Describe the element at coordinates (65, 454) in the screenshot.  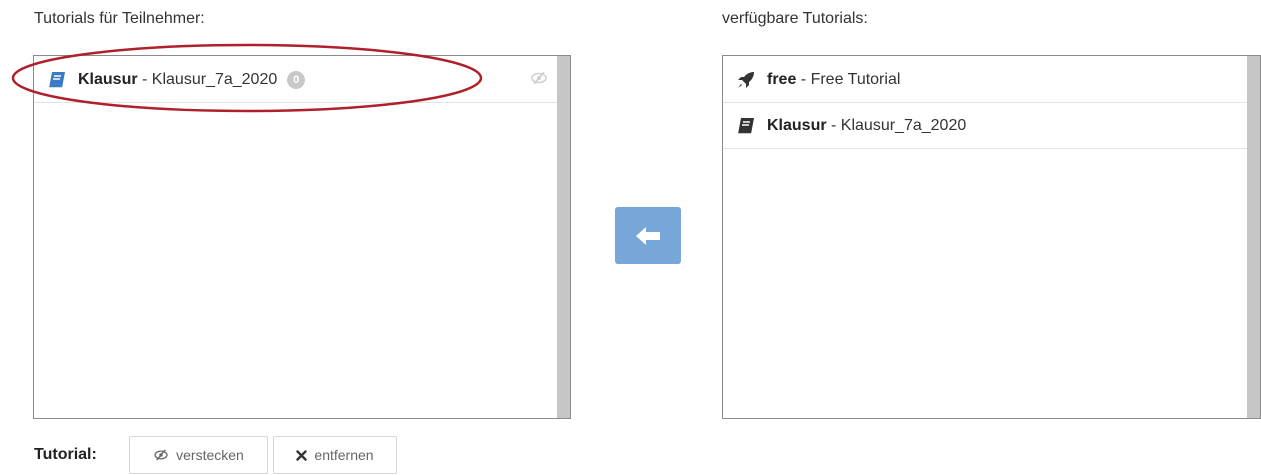
I see `footer-label: Tutorial:` at that location.